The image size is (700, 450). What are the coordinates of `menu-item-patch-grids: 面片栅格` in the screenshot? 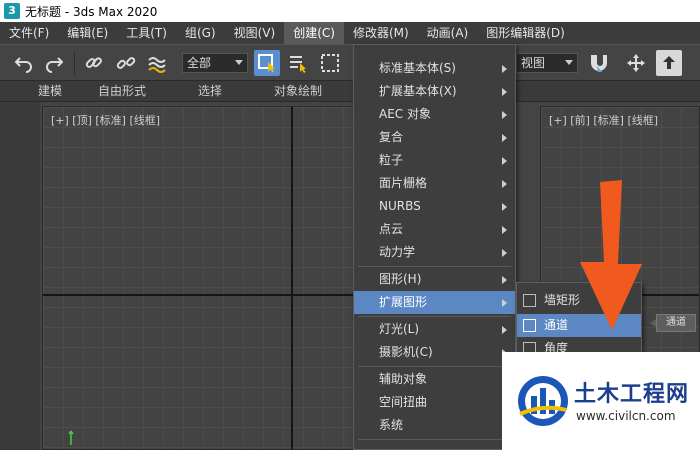 It's located at (434, 183).